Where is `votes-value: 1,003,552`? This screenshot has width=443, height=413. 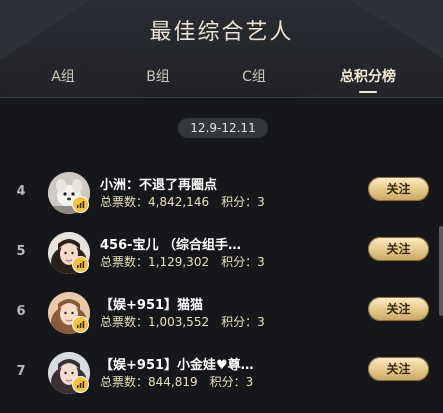 votes-value: 1,003,552 is located at coordinates (179, 322).